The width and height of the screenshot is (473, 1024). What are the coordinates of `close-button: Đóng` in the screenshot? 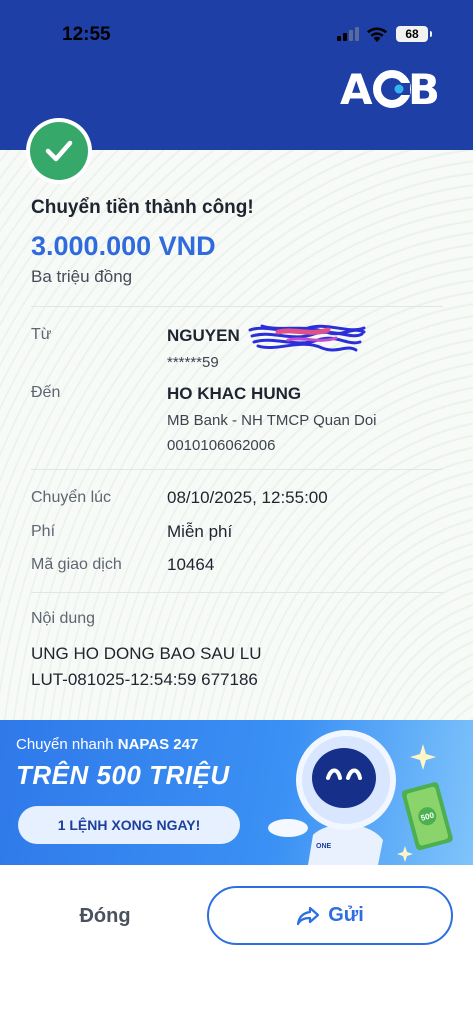 It's located at (105, 916).